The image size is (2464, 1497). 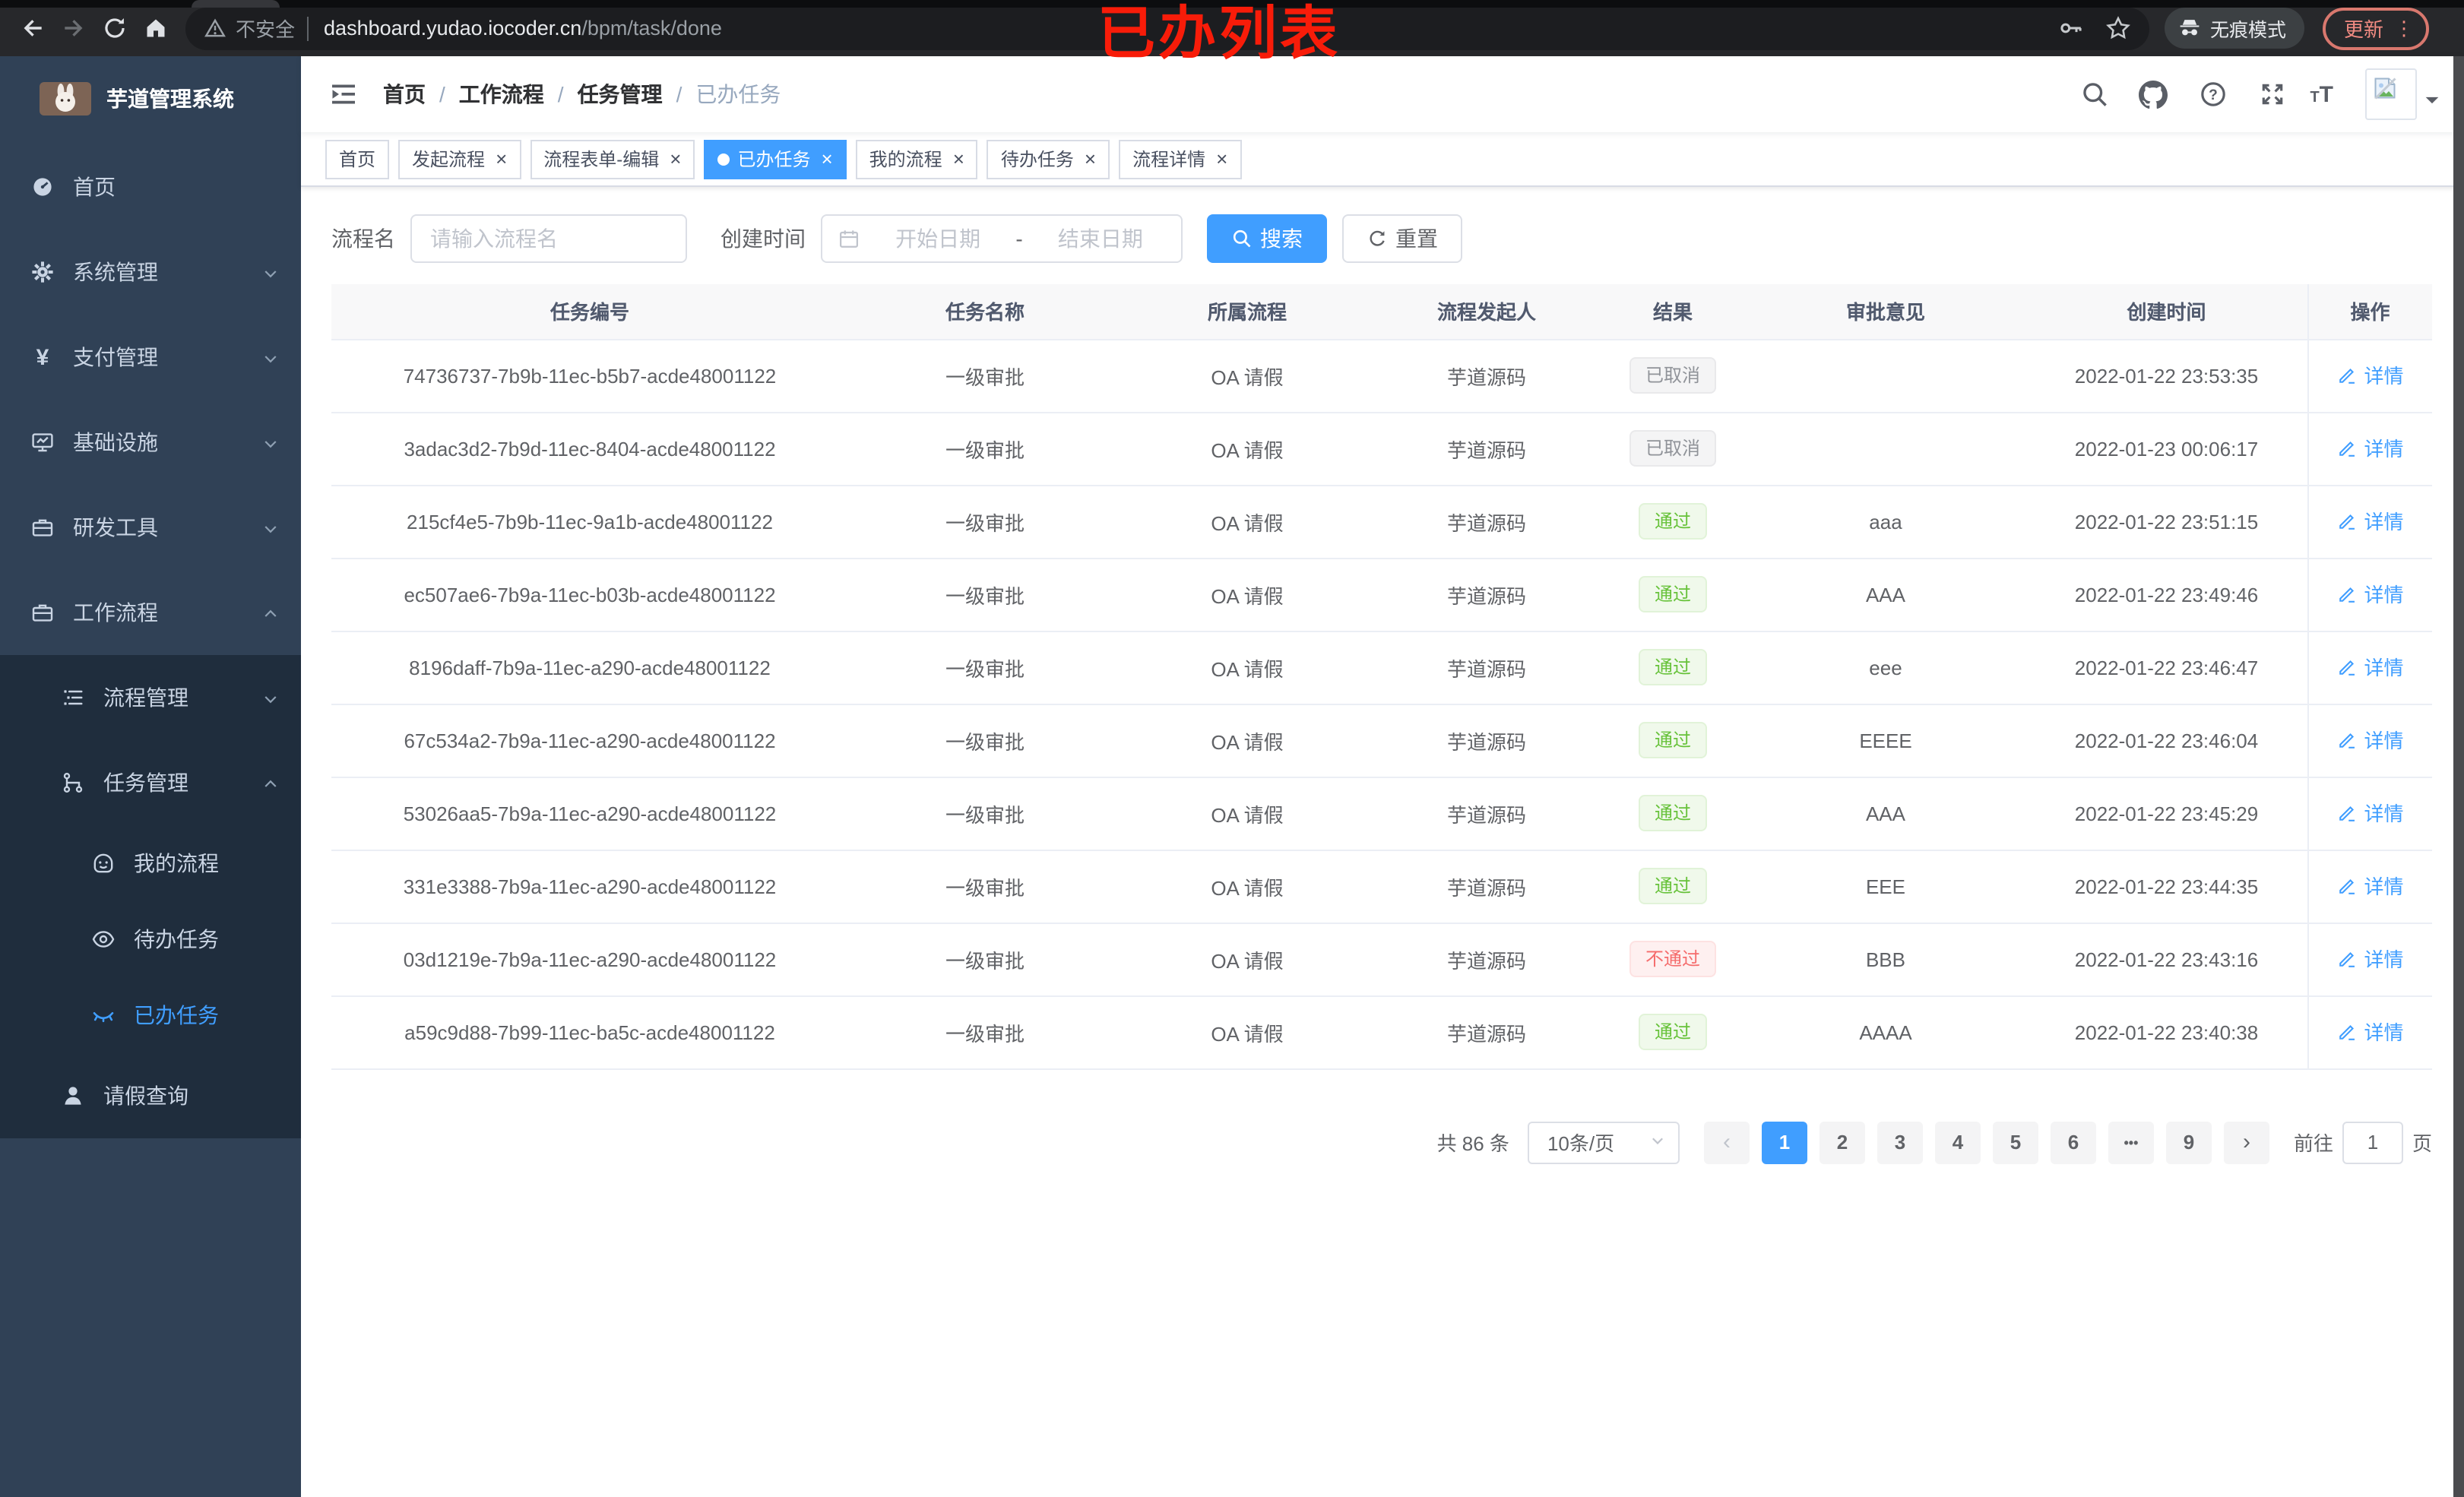 What do you see at coordinates (2321, 94) in the screenshot?
I see `font-size-icon: TT` at bounding box center [2321, 94].